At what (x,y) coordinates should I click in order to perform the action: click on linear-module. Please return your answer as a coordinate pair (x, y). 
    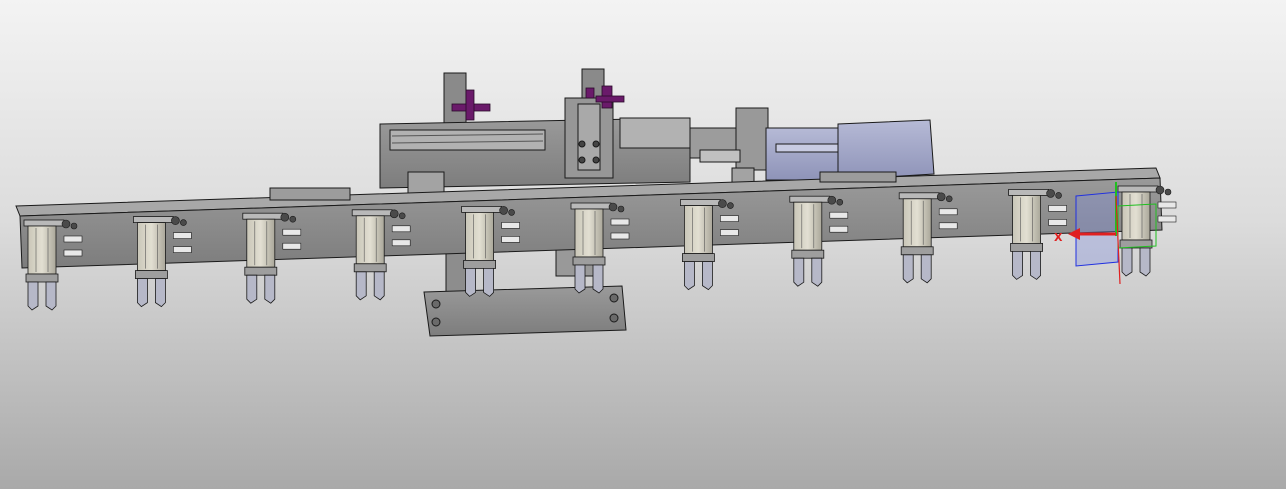
    Looking at the image, I should click on (574, 131).